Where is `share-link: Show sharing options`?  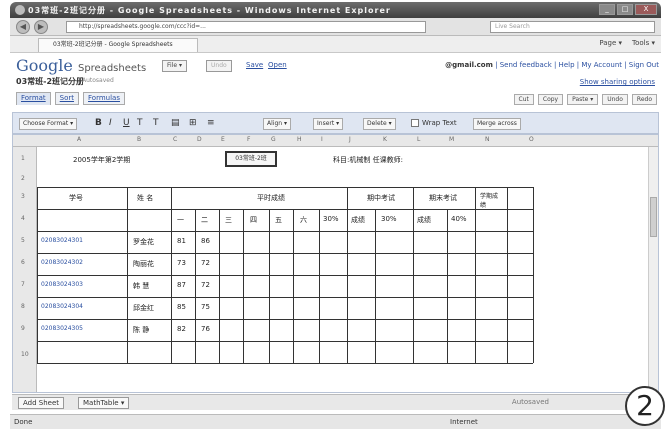 share-link: Show sharing options is located at coordinates (617, 82).